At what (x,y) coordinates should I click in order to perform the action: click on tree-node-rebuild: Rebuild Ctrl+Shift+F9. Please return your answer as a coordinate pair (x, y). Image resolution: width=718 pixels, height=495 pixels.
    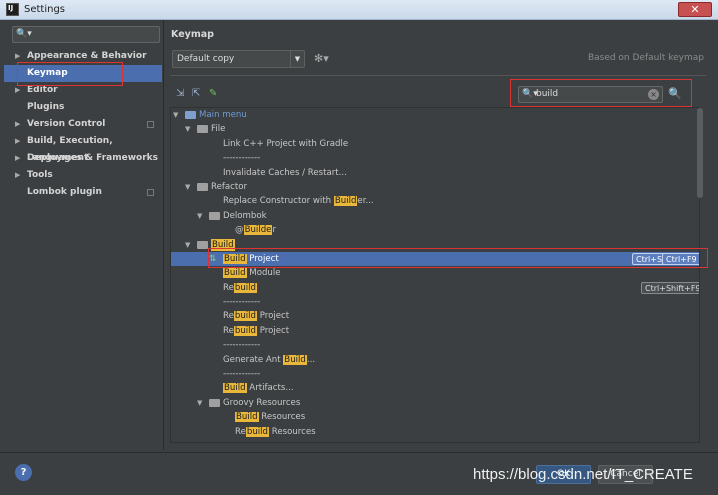
    Looking at the image, I should click on (435, 288).